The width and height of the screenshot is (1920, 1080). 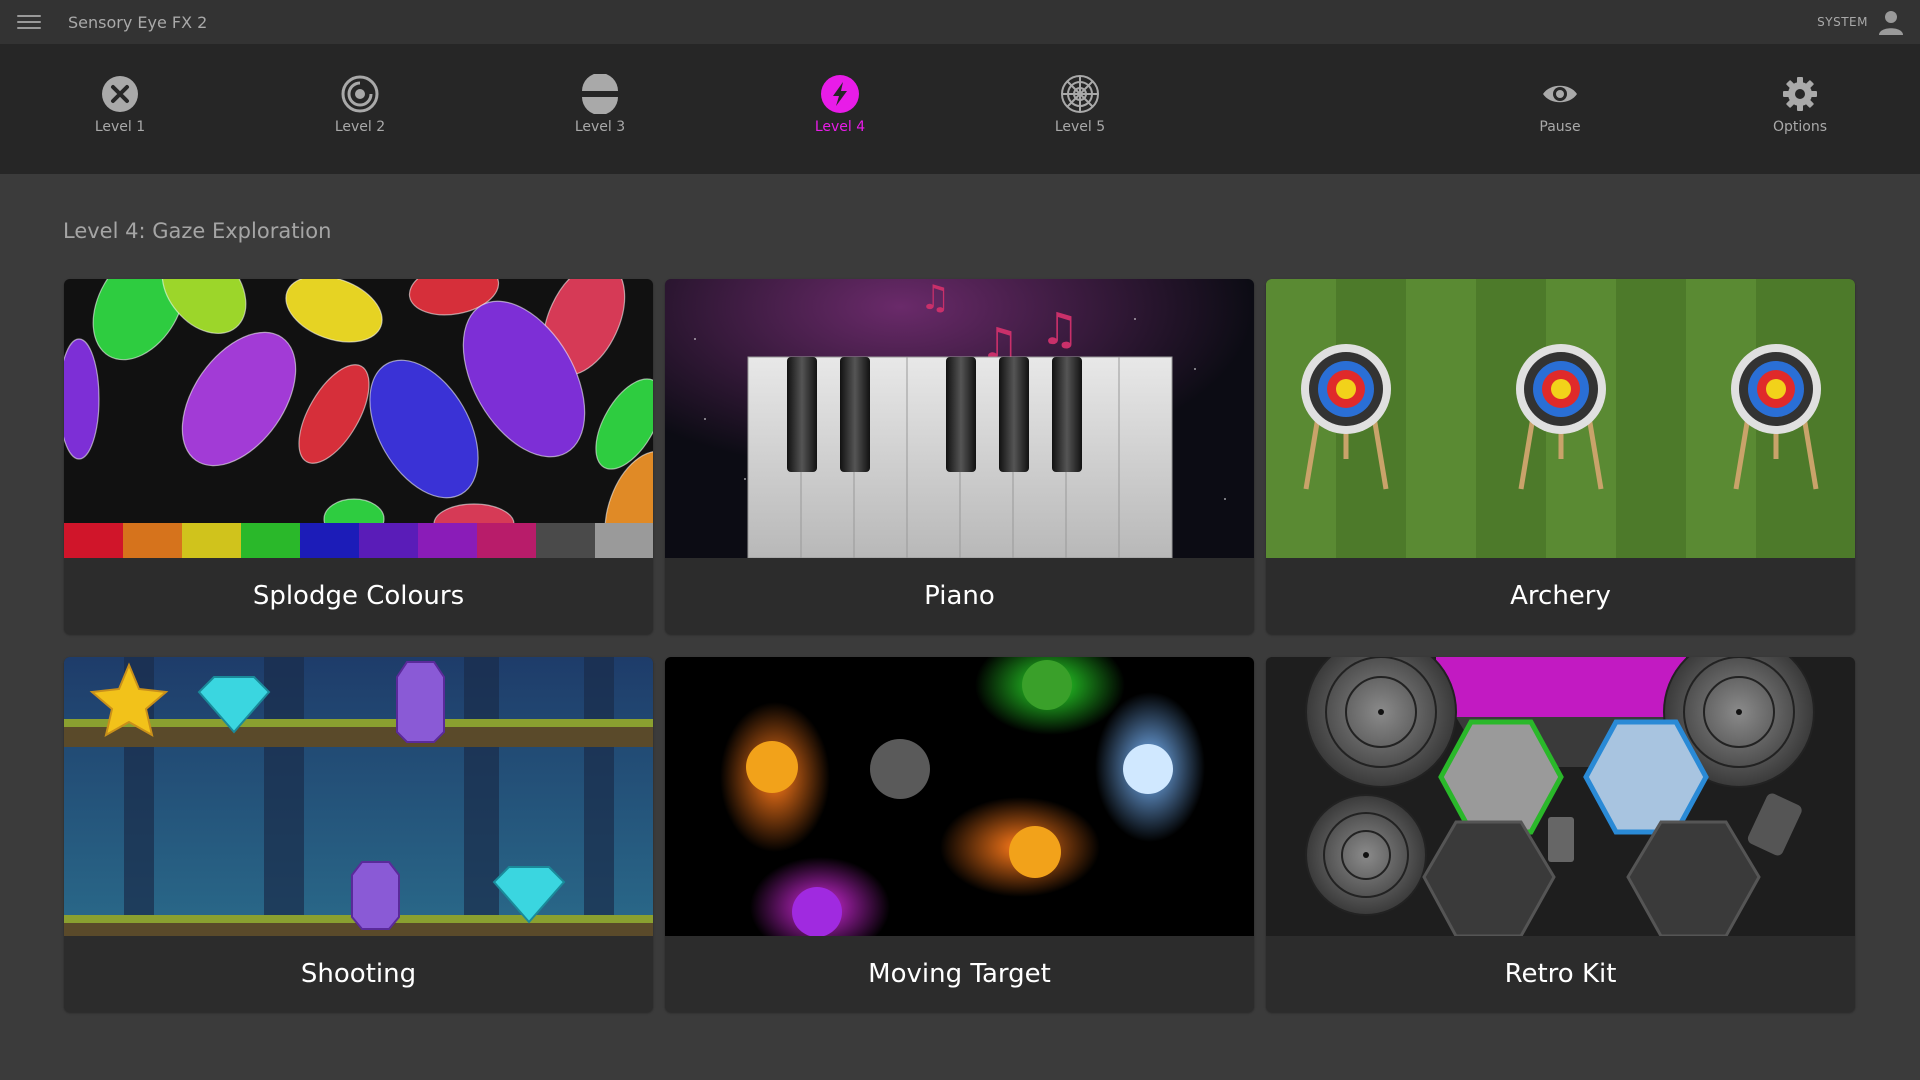 I want to click on activity-label-archery: Archery, so click(x=1560, y=596).